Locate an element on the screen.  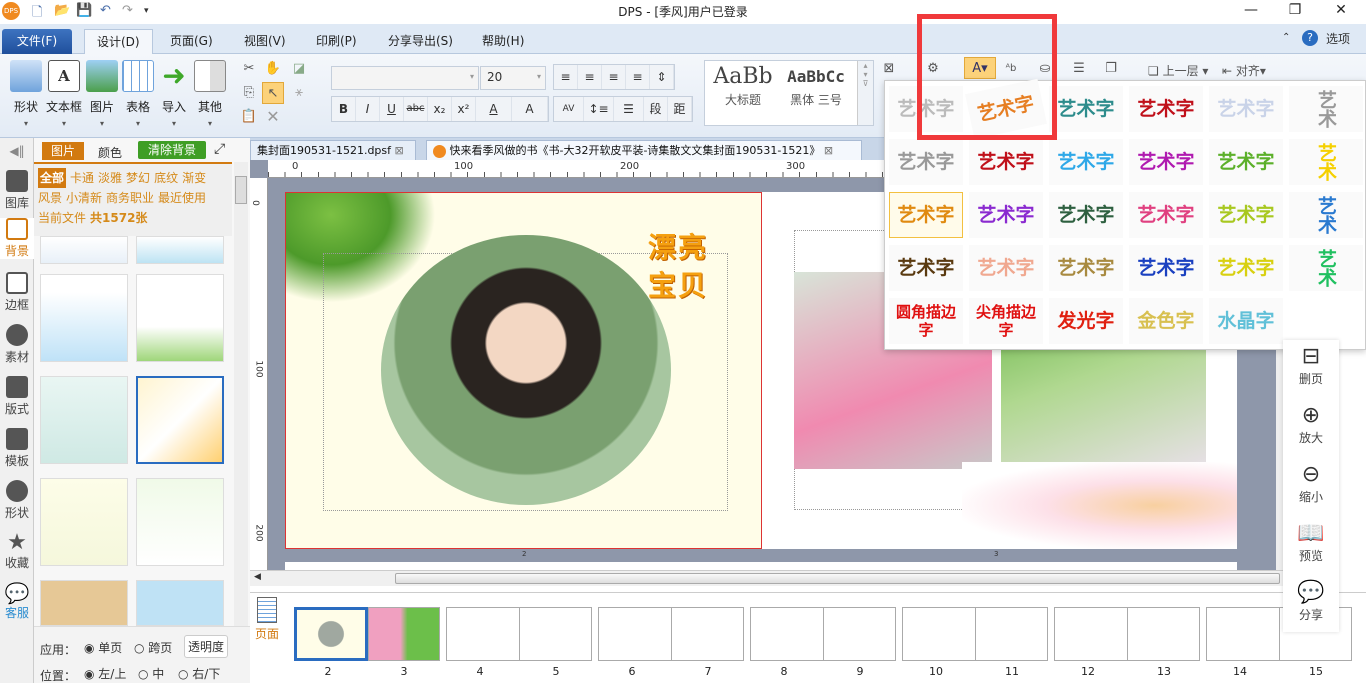
distribute-button: ⇕ is located at coordinates (662, 77).